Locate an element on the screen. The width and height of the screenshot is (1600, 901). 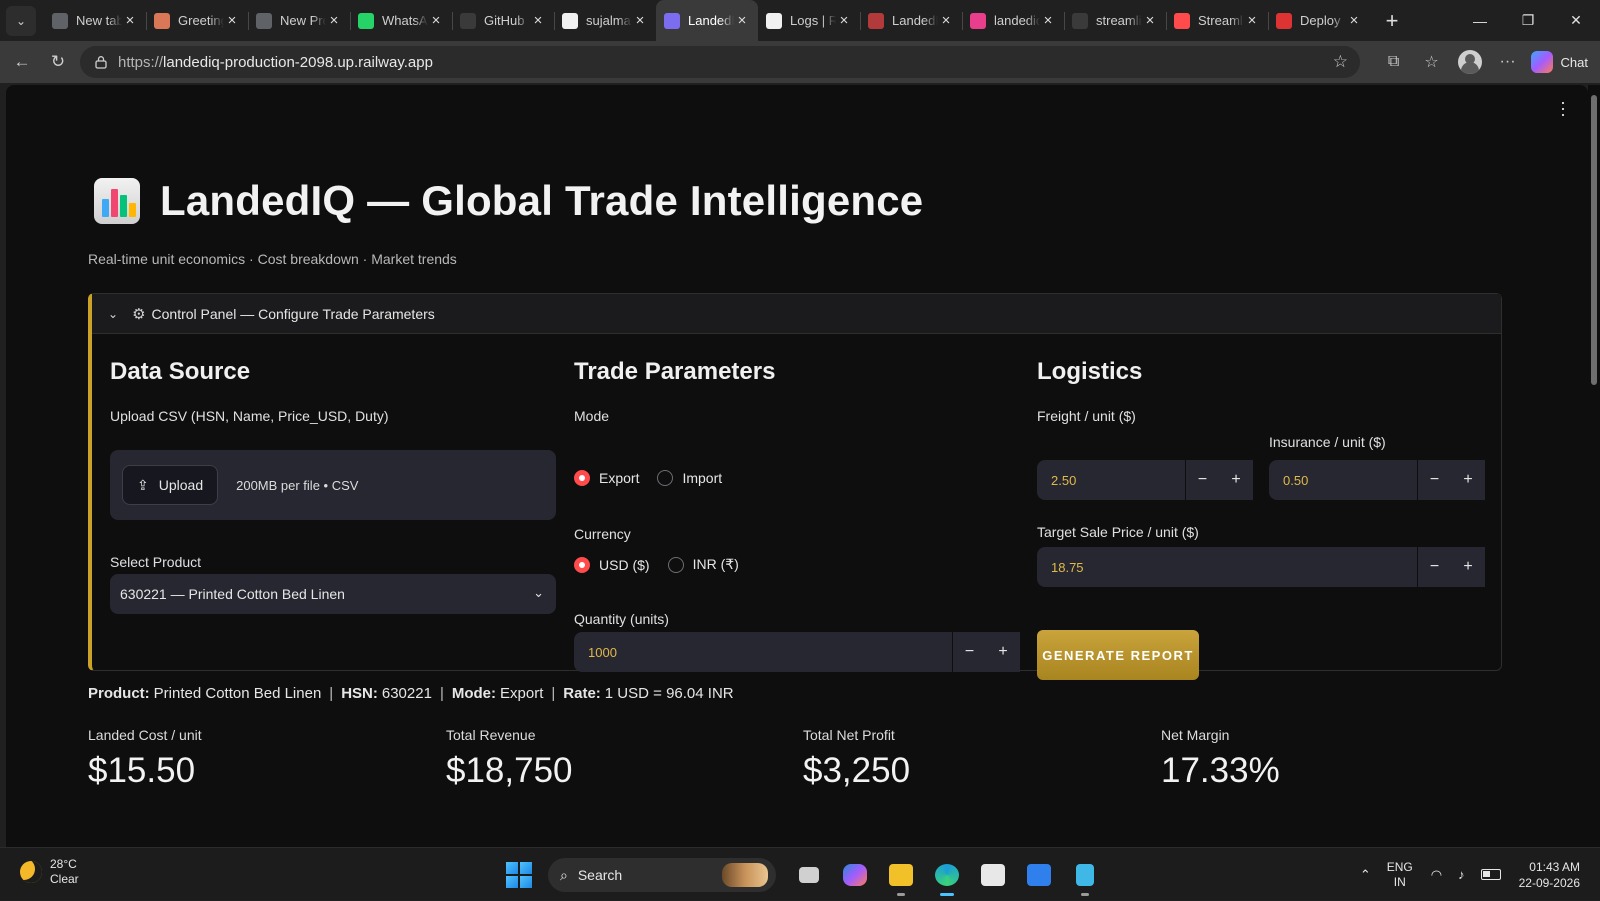
file-explorer-app is located at coordinates (901, 876).